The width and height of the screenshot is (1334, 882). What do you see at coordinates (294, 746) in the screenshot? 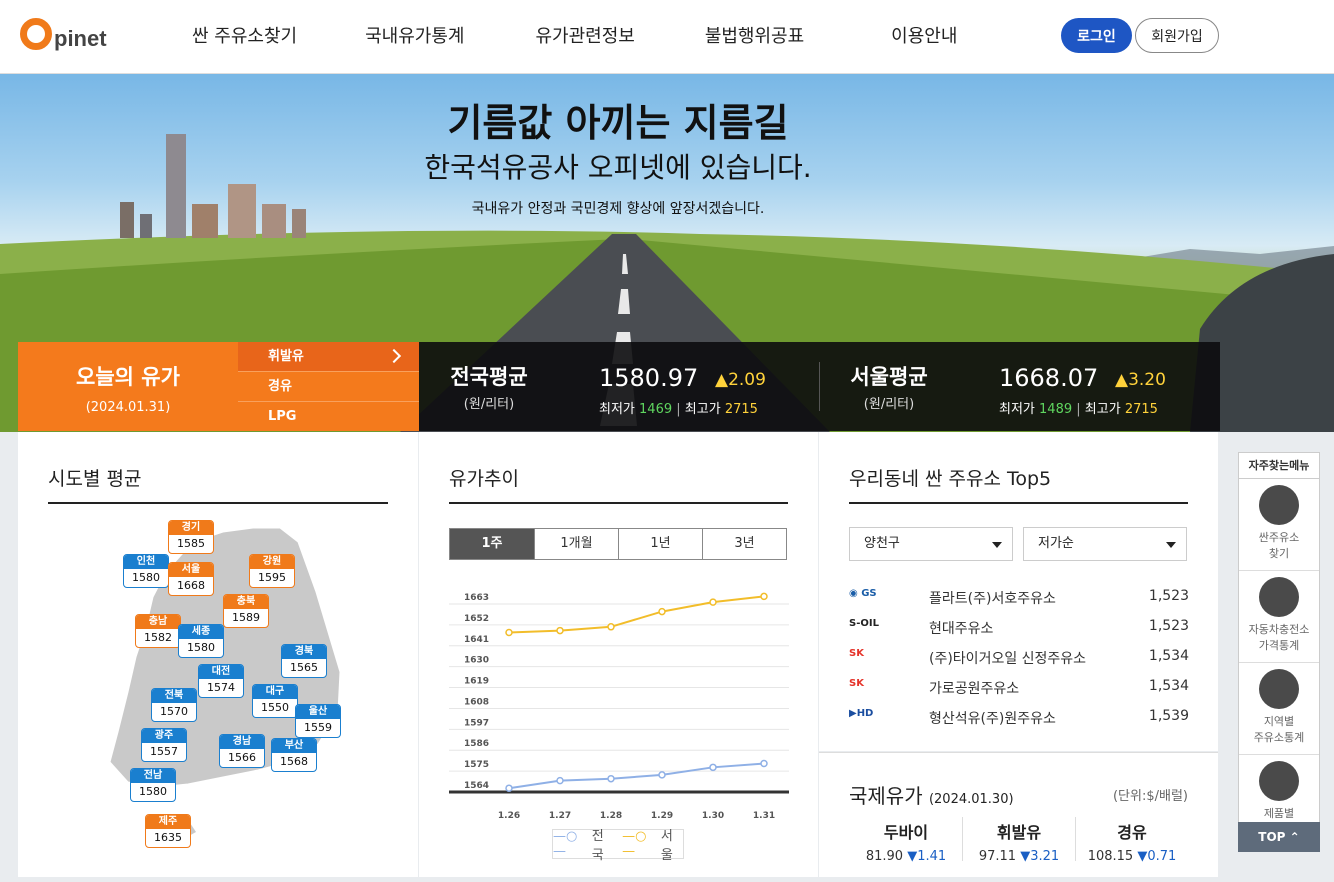
I see `region-name: 부산` at bounding box center [294, 746].